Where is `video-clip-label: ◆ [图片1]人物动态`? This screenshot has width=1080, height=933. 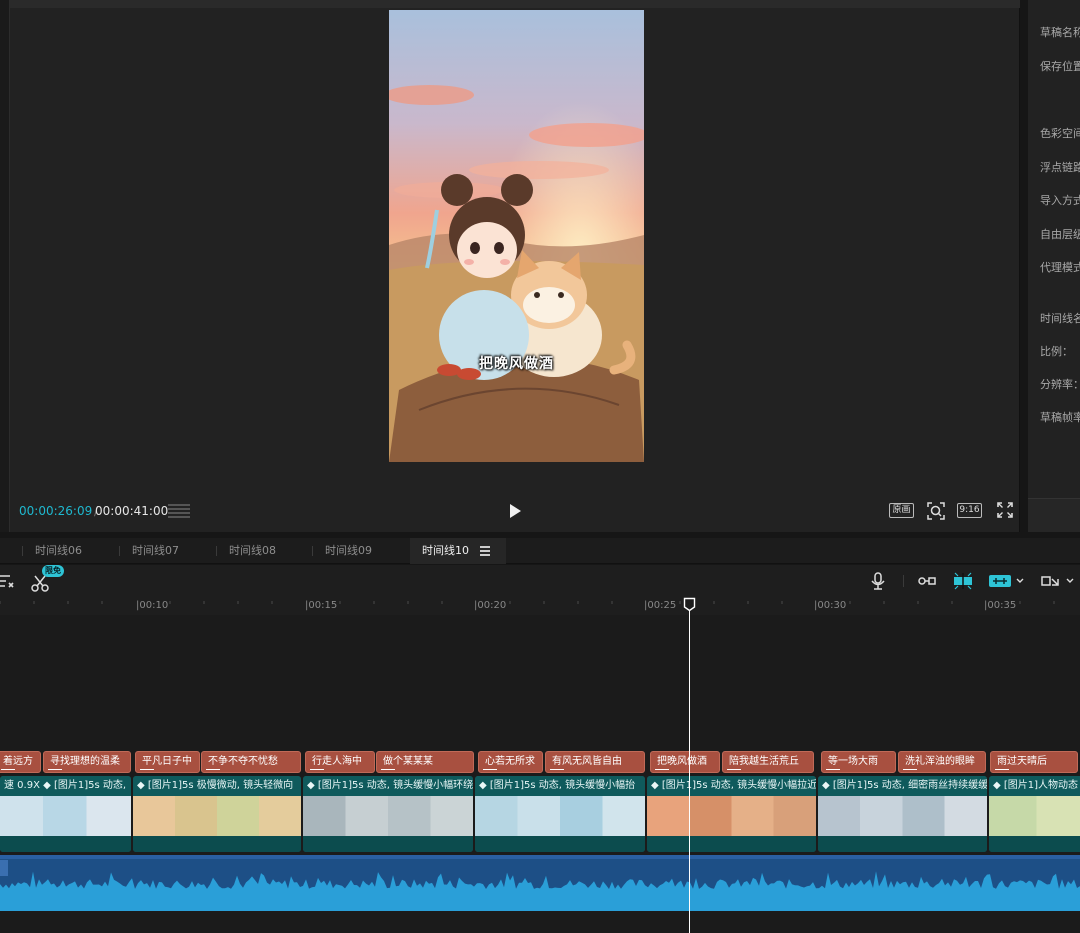
video-clip-label: ◆ [图片1]人物动态 is located at coordinates (1034, 786).